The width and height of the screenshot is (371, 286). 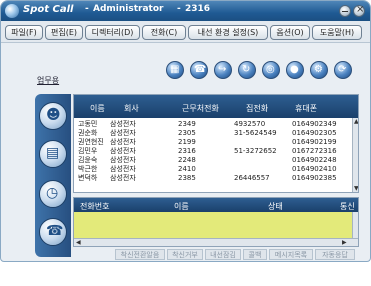 What do you see at coordinates (355, 155) in the screenshot?
I see `vertical-scrollbar: ▲ ▼` at bounding box center [355, 155].